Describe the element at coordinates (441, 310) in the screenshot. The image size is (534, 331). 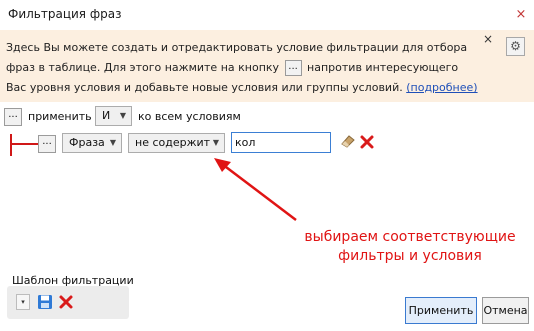
I see `apply-button: Применить` at that location.